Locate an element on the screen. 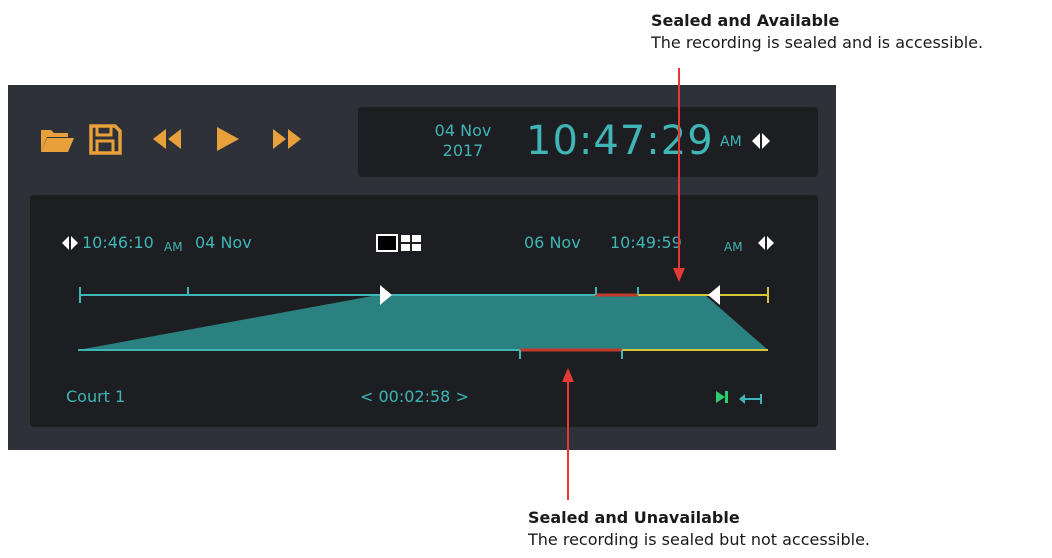 This screenshot has width=1052, height=558. clock-date-year: 2017 is located at coordinates (463, 150).